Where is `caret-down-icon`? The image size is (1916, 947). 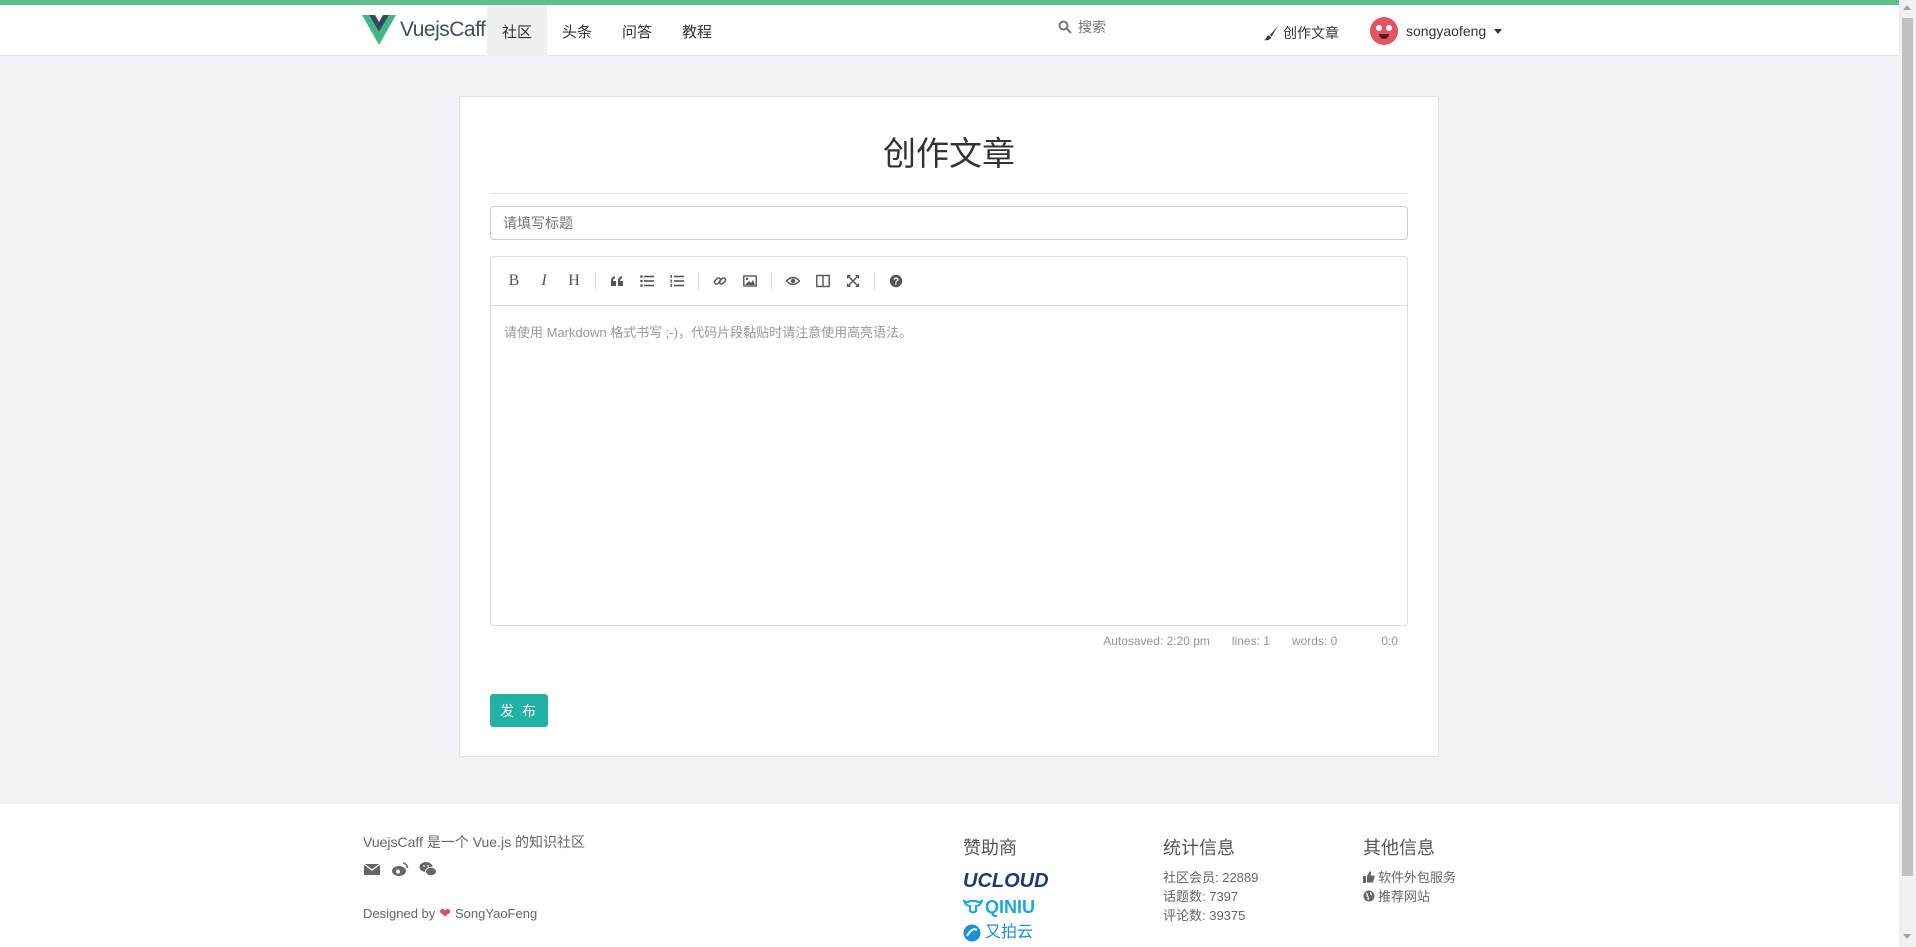 caret-down-icon is located at coordinates (1498, 31).